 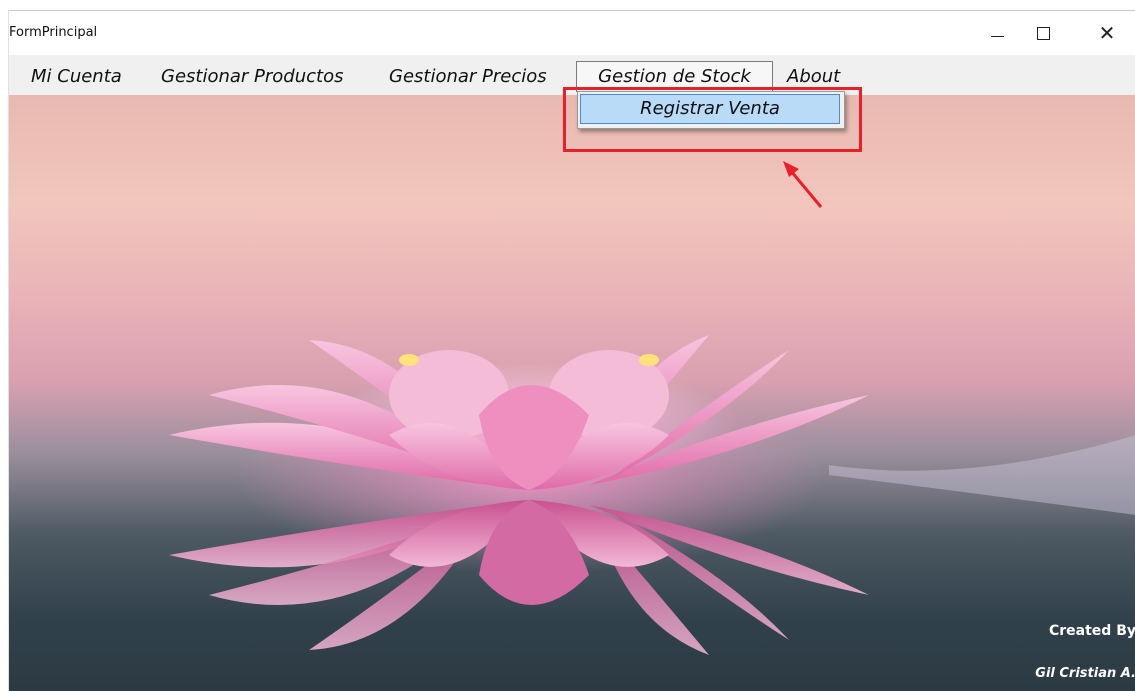 What do you see at coordinates (803, 184) in the screenshot?
I see `arrow-icon` at bounding box center [803, 184].